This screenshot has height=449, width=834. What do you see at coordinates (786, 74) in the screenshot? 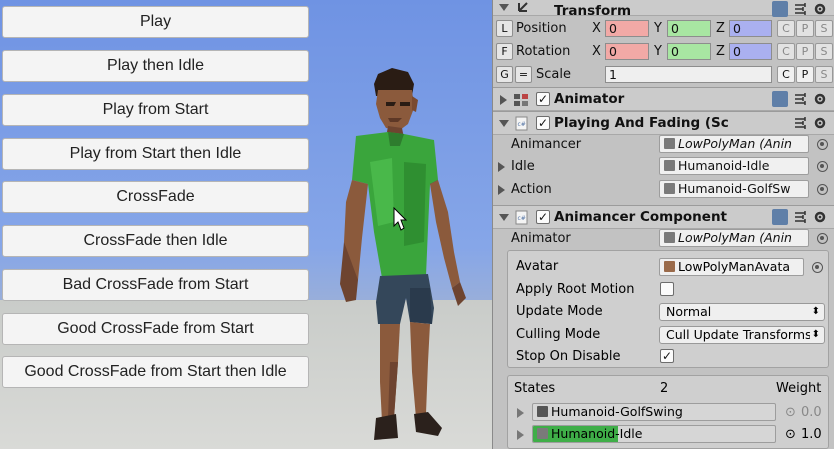
I see `scale-copy-button: C` at bounding box center [786, 74].